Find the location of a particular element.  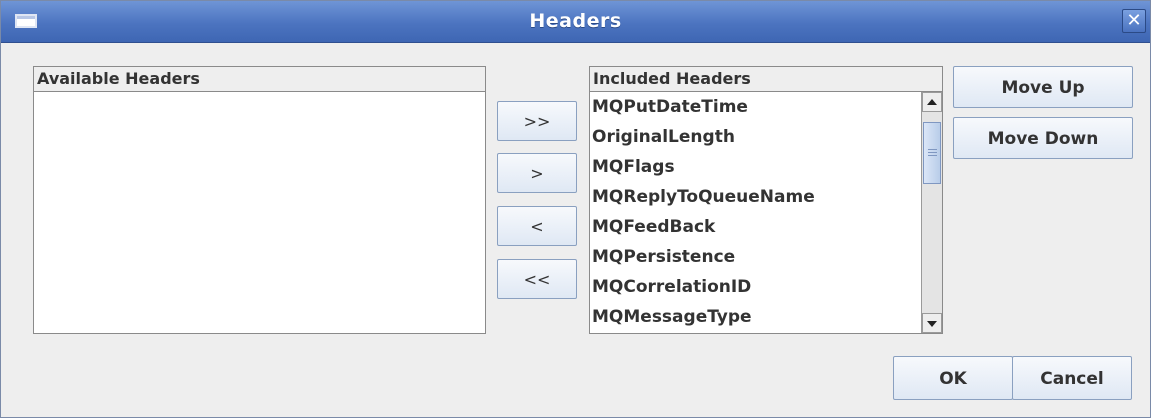

list-item: MQPersistence is located at coordinates (755, 257).